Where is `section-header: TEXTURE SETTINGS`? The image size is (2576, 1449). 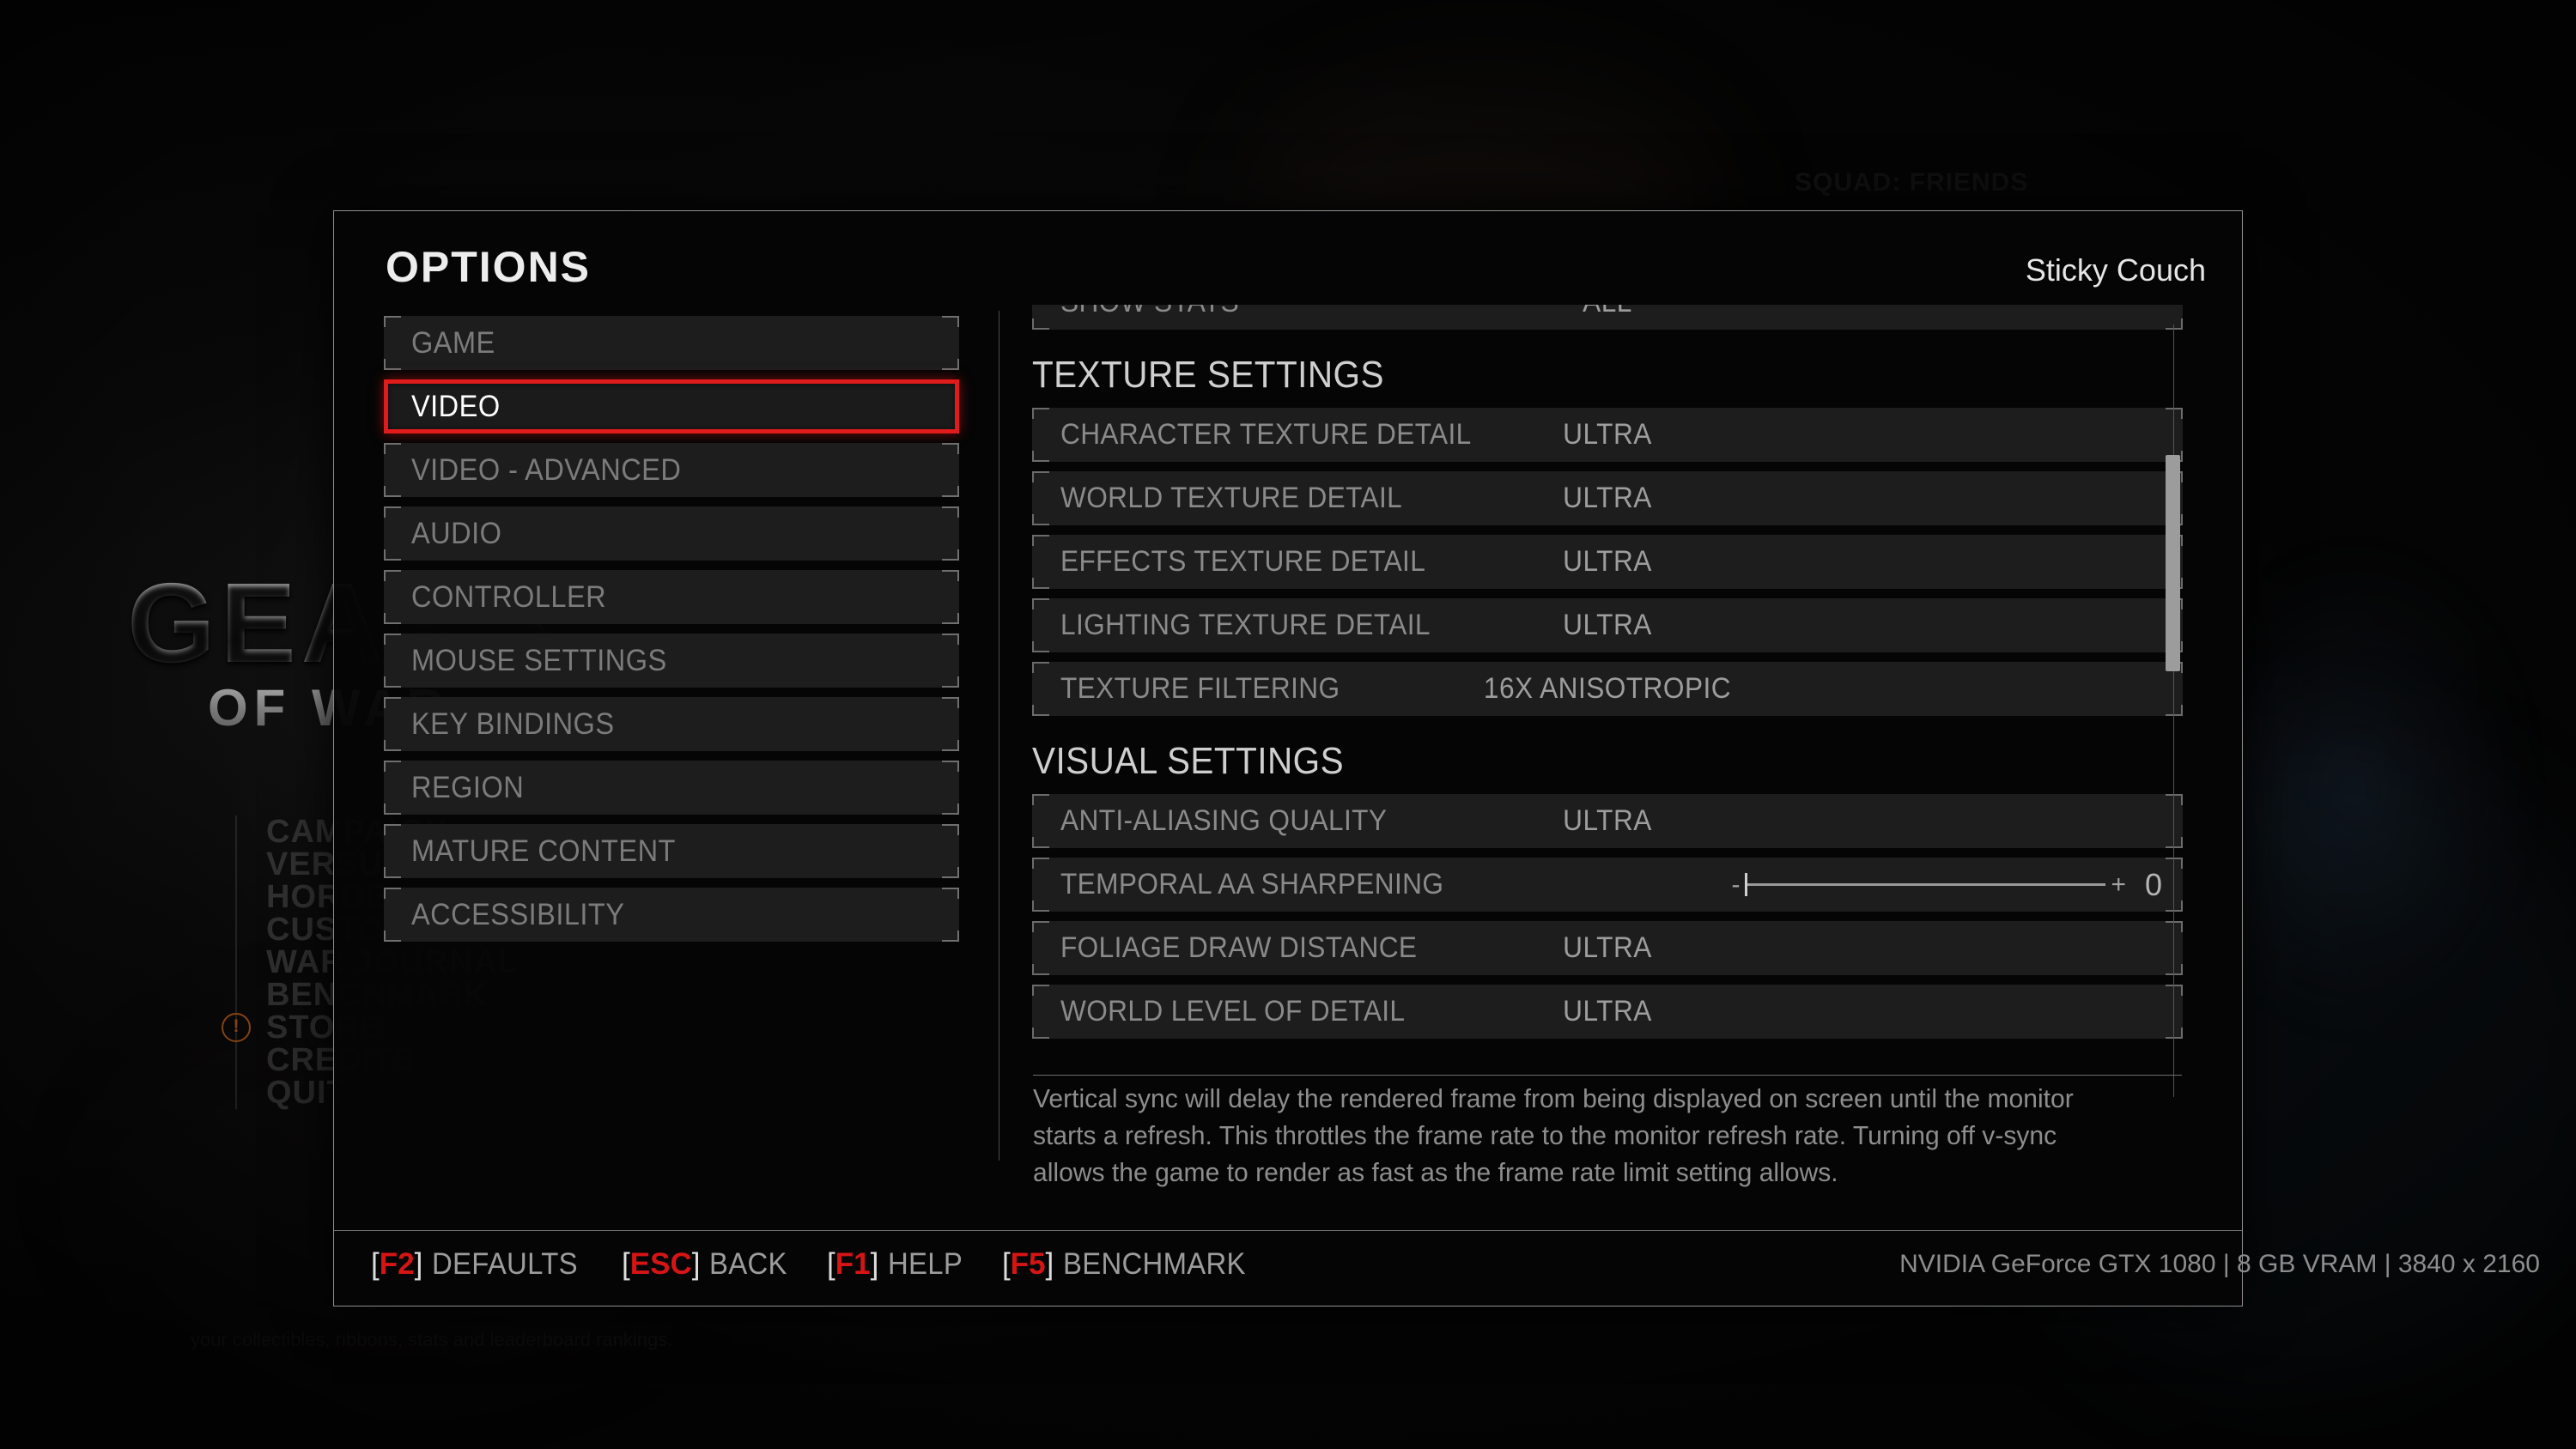
section-header: TEXTURE SETTINGS is located at coordinates (1208, 375).